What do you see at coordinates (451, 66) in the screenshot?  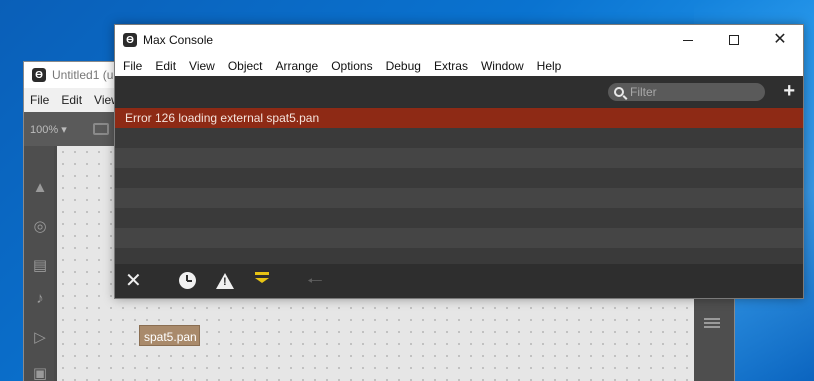 I see `menu-extras: Extras` at bounding box center [451, 66].